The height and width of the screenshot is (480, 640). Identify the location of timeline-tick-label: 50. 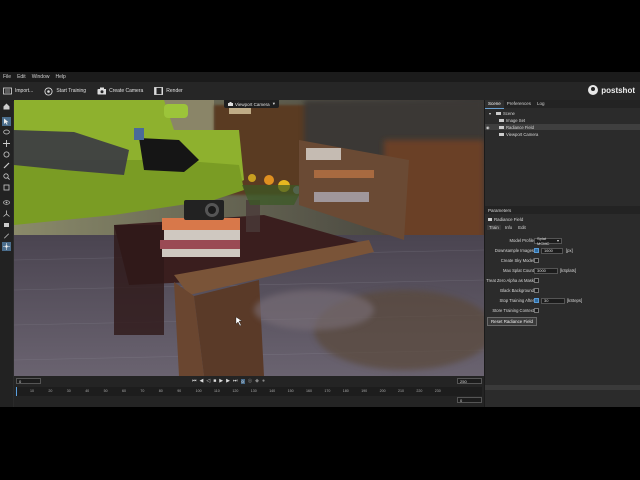
(105, 391).